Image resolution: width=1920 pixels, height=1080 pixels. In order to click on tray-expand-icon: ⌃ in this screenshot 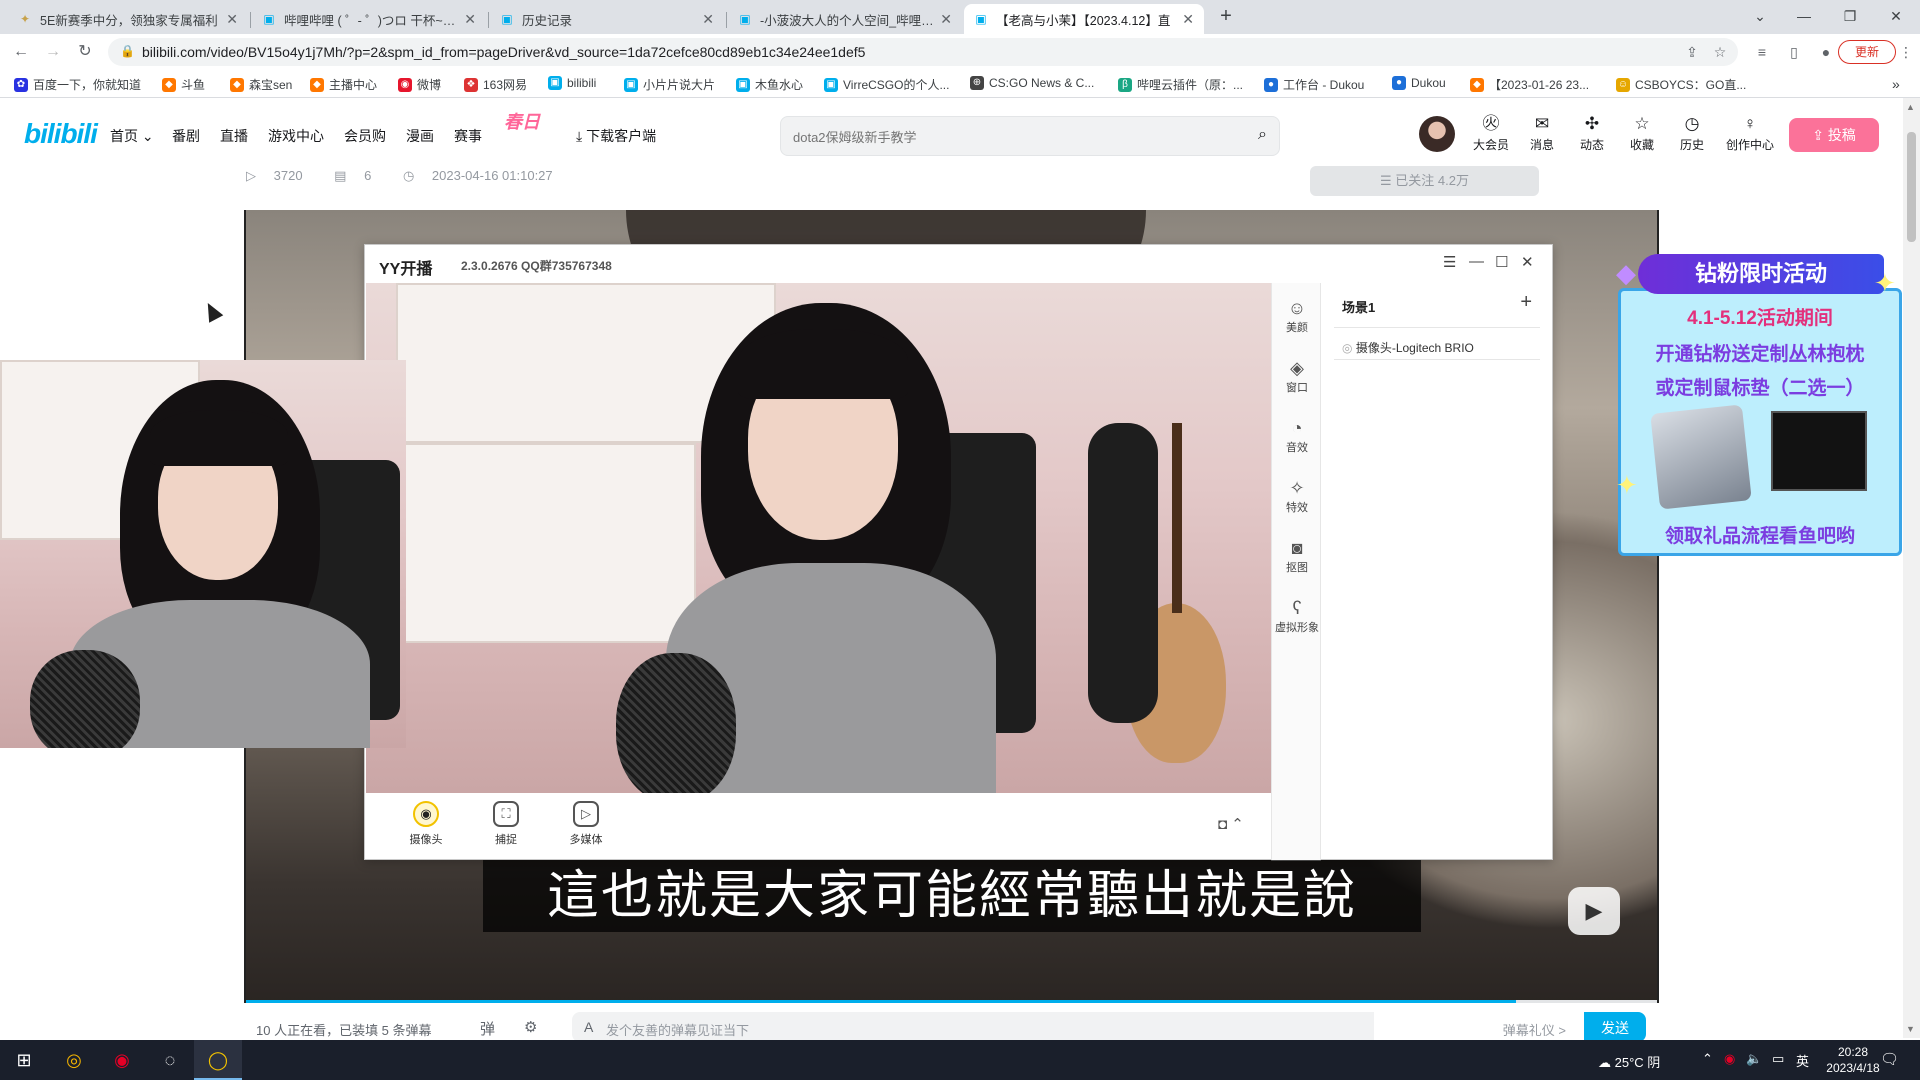, I will do `click(1707, 1059)`.